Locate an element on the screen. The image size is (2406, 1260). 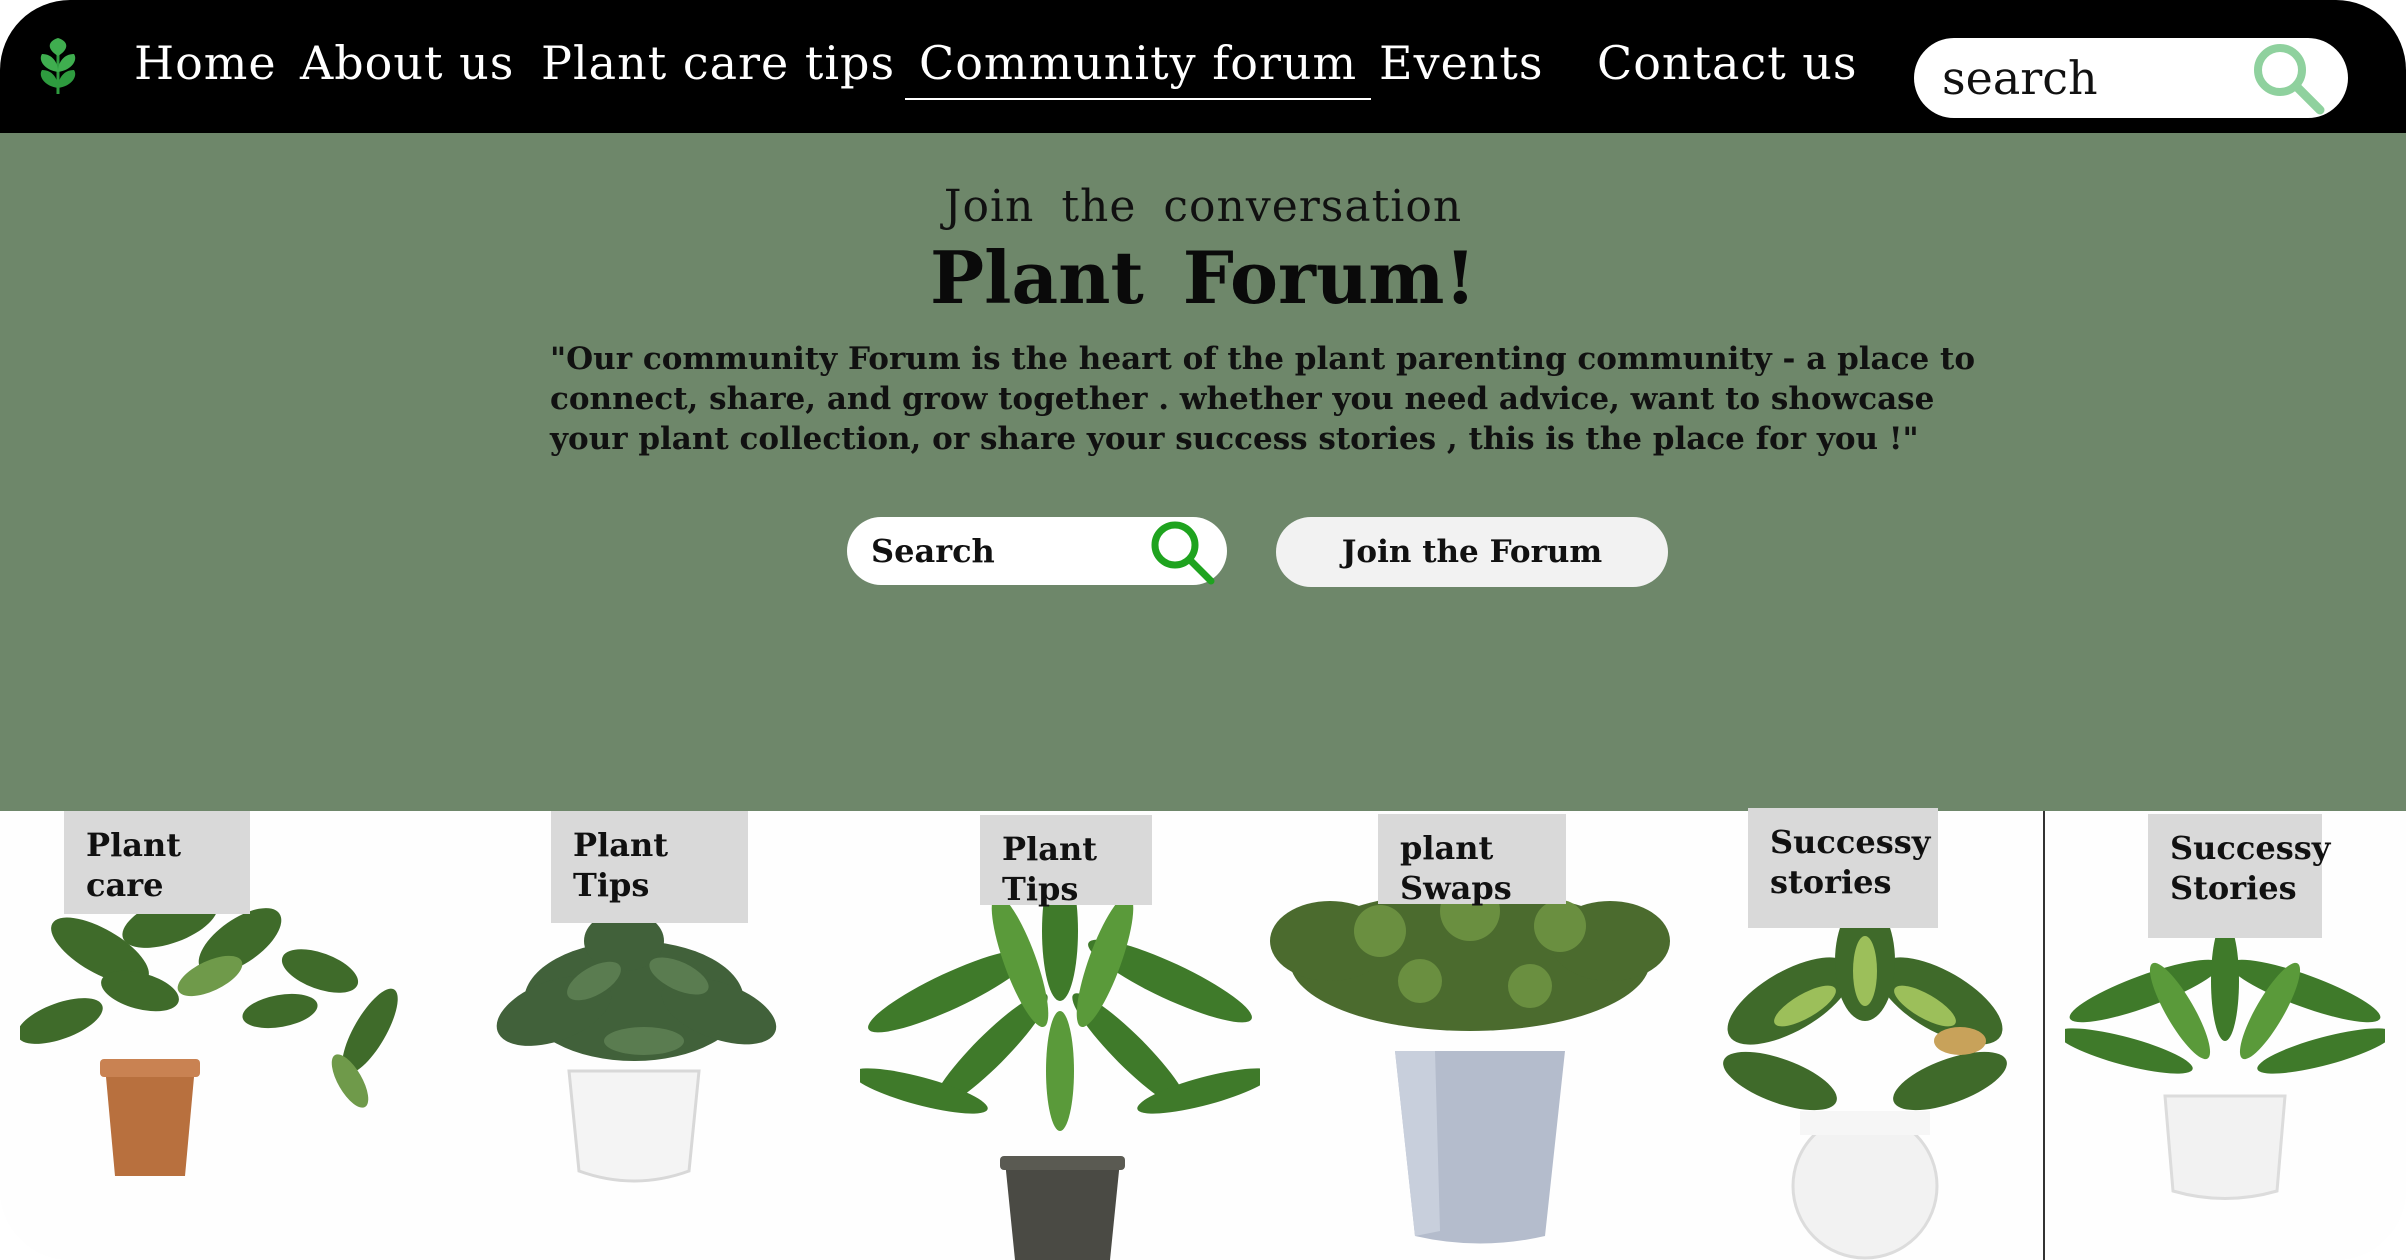
hero-kicker: Join the conversation is located at coordinates (1203, 206).